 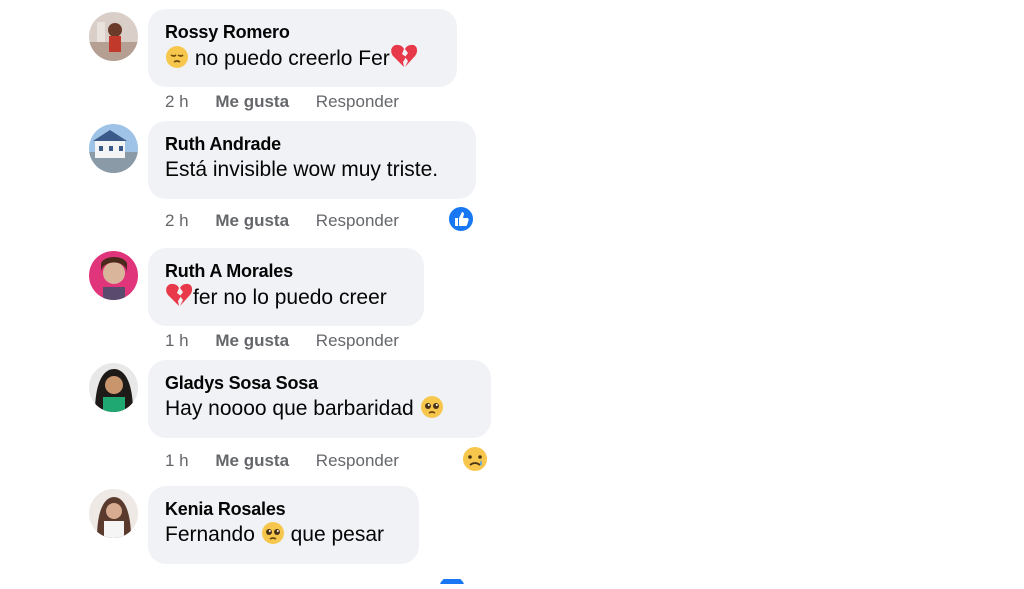 I want to click on comment-bubble: Rossy Romero no puedo creerlo Fer, so click(x=302, y=48).